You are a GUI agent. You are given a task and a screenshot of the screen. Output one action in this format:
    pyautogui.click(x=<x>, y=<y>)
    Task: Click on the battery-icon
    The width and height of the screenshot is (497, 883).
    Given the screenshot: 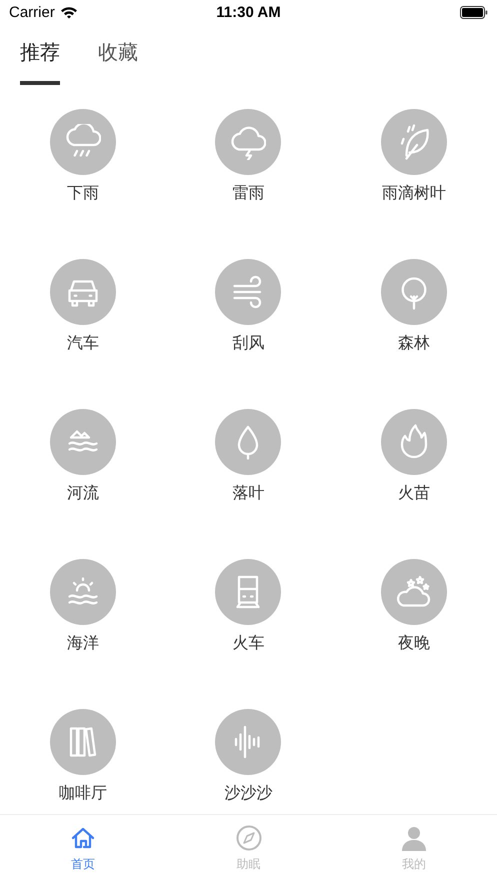 What is the action you would take?
    pyautogui.click(x=474, y=12)
    